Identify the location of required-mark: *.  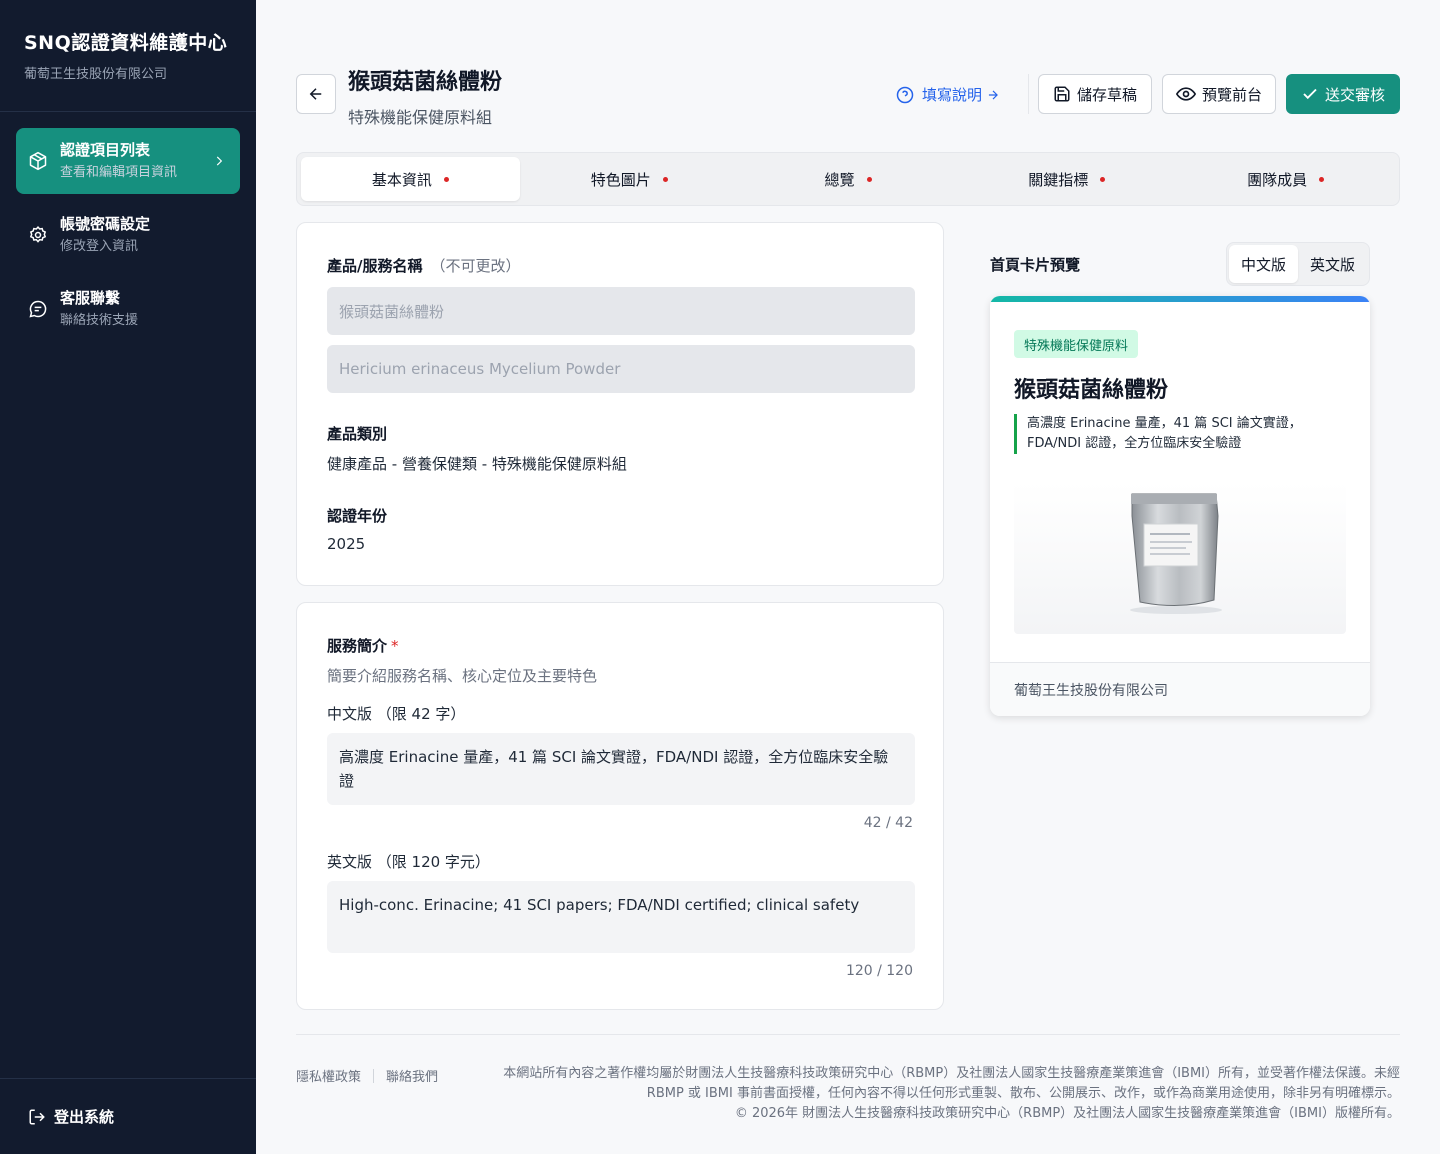
(395, 646).